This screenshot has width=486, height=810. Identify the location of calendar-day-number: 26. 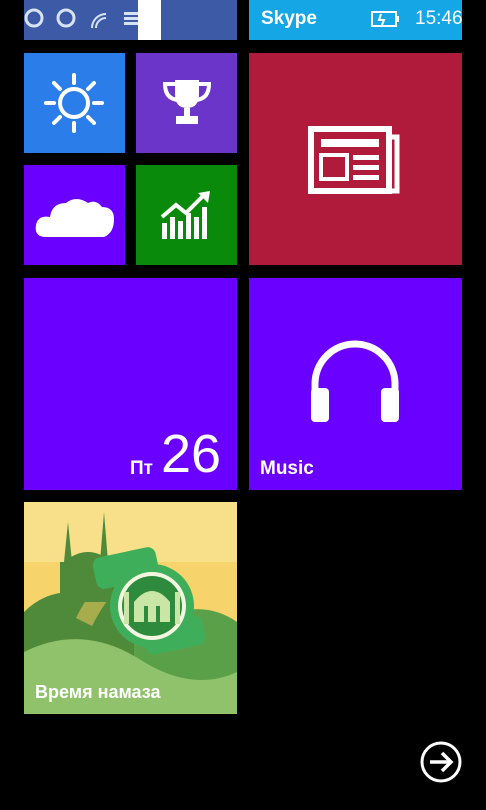
(191, 454).